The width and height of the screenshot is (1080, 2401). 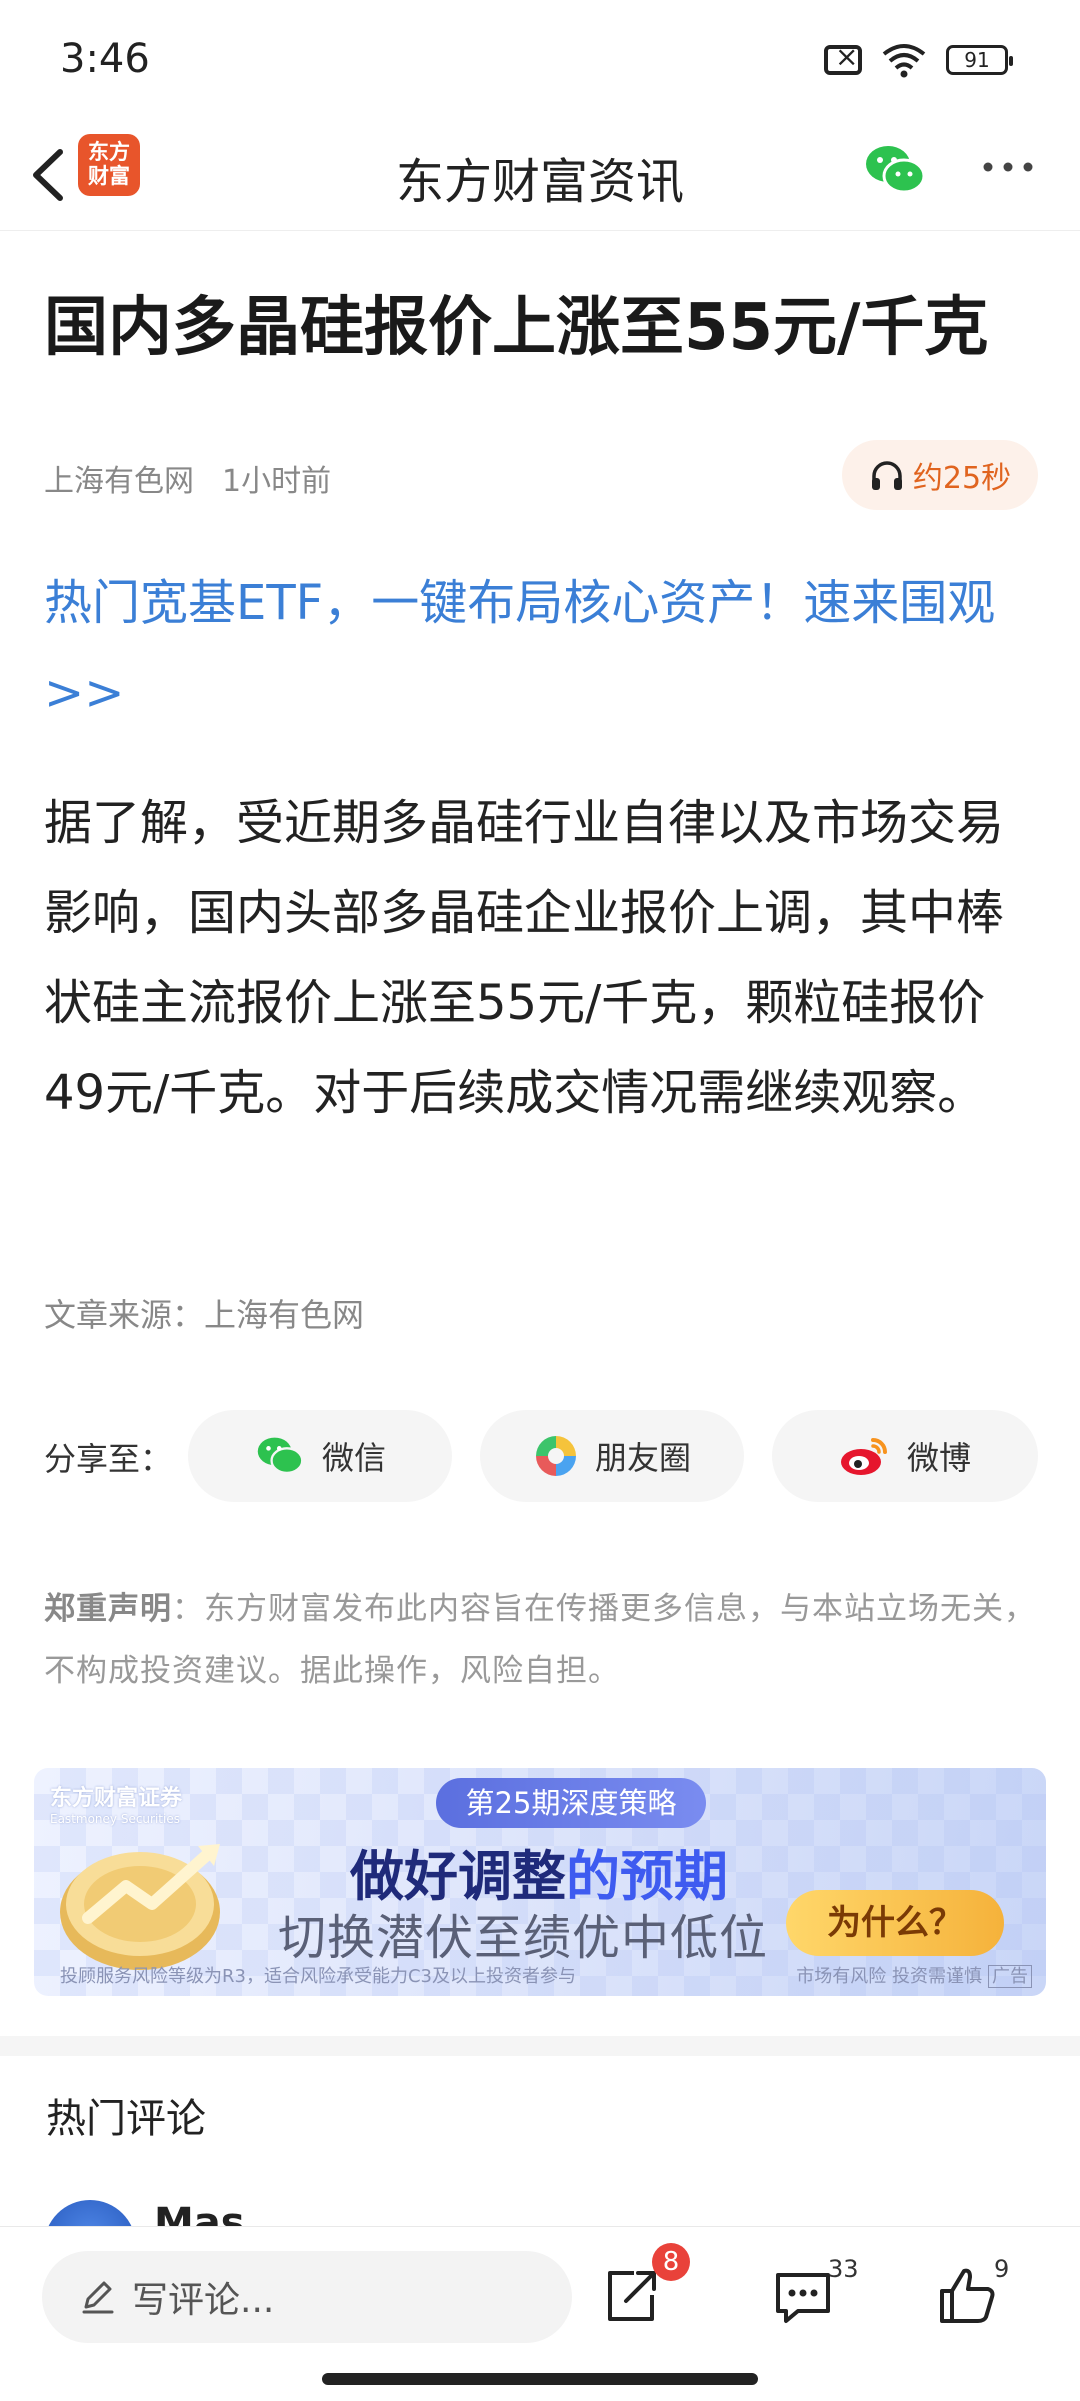 I want to click on article-meta: 上海有色网 1小时前, so click(x=187, y=478).